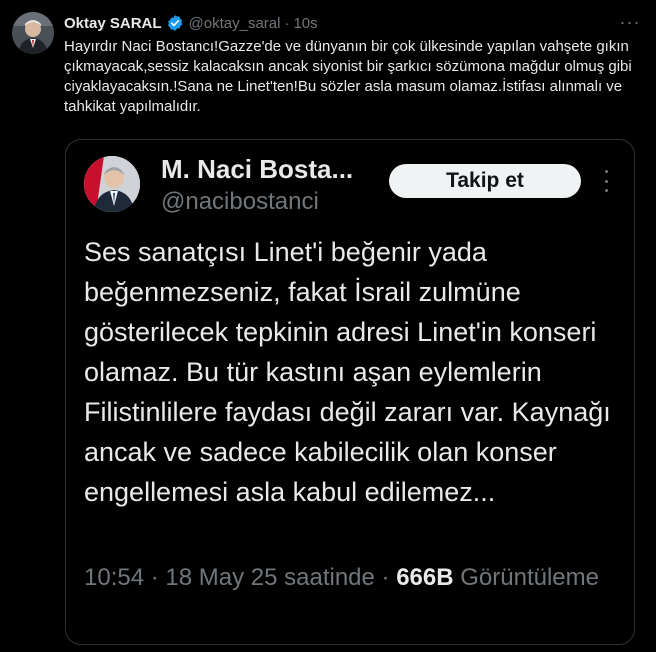 The height and width of the screenshot is (652, 656). What do you see at coordinates (112, 184) in the screenshot?
I see `quoted-author-avatar` at bounding box center [112, 184].